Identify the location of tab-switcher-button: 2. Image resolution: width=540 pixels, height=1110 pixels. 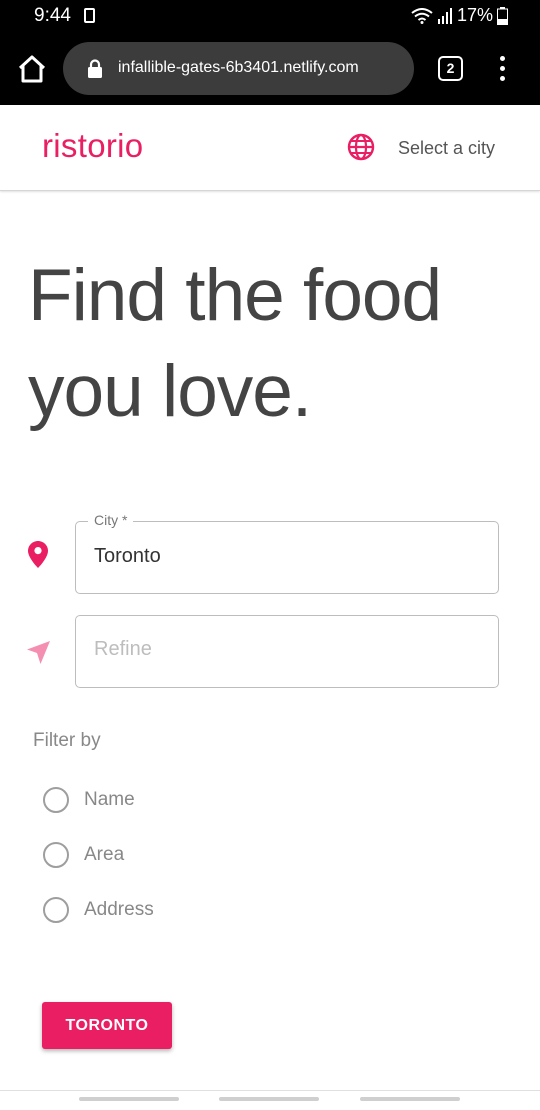
(450, 68).